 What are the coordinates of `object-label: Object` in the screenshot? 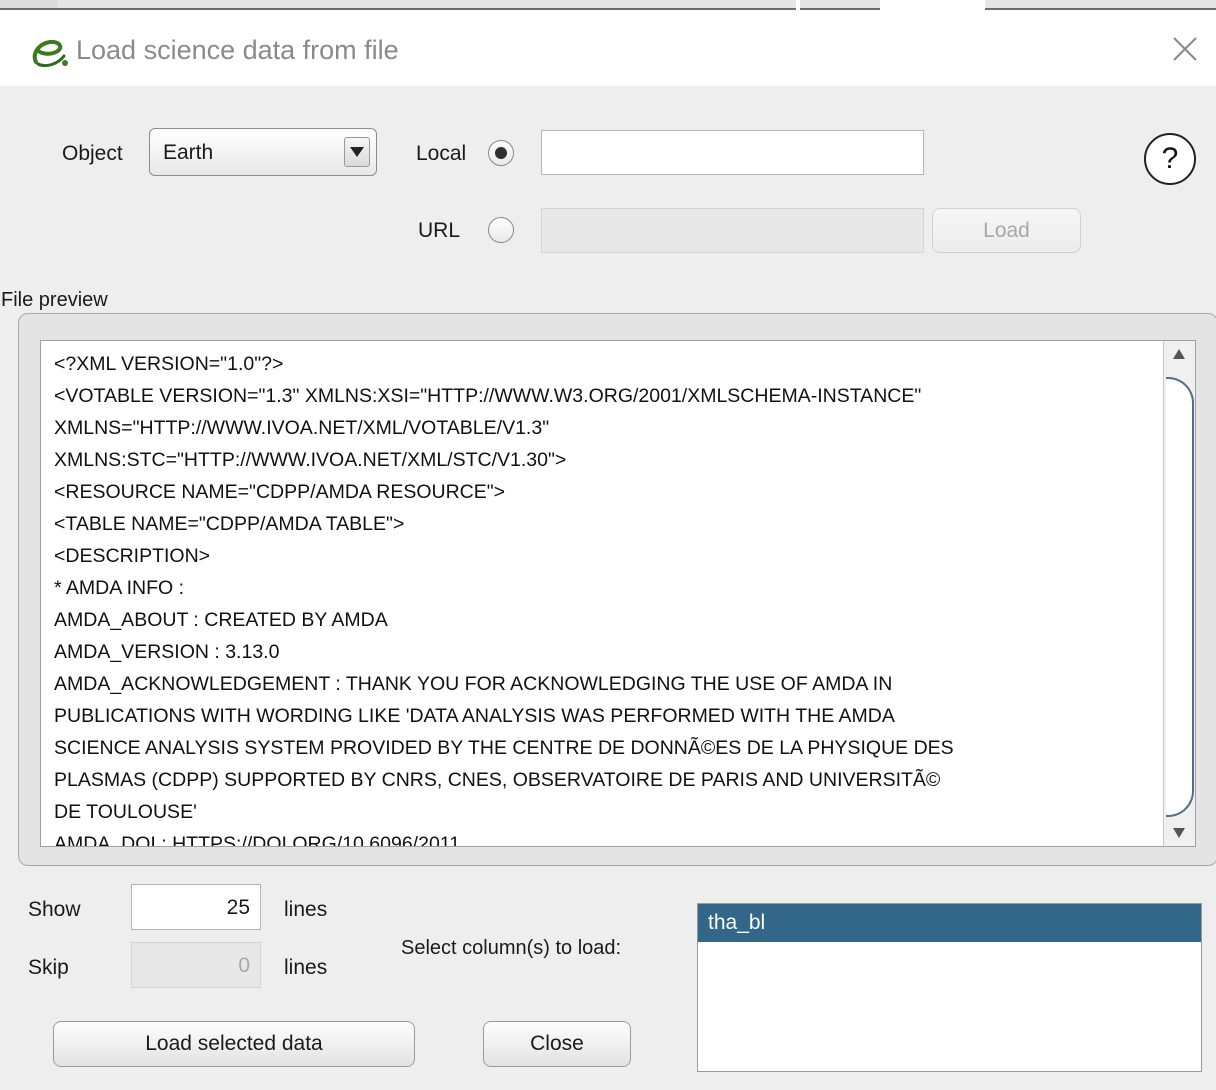 It's located at (92, 153).